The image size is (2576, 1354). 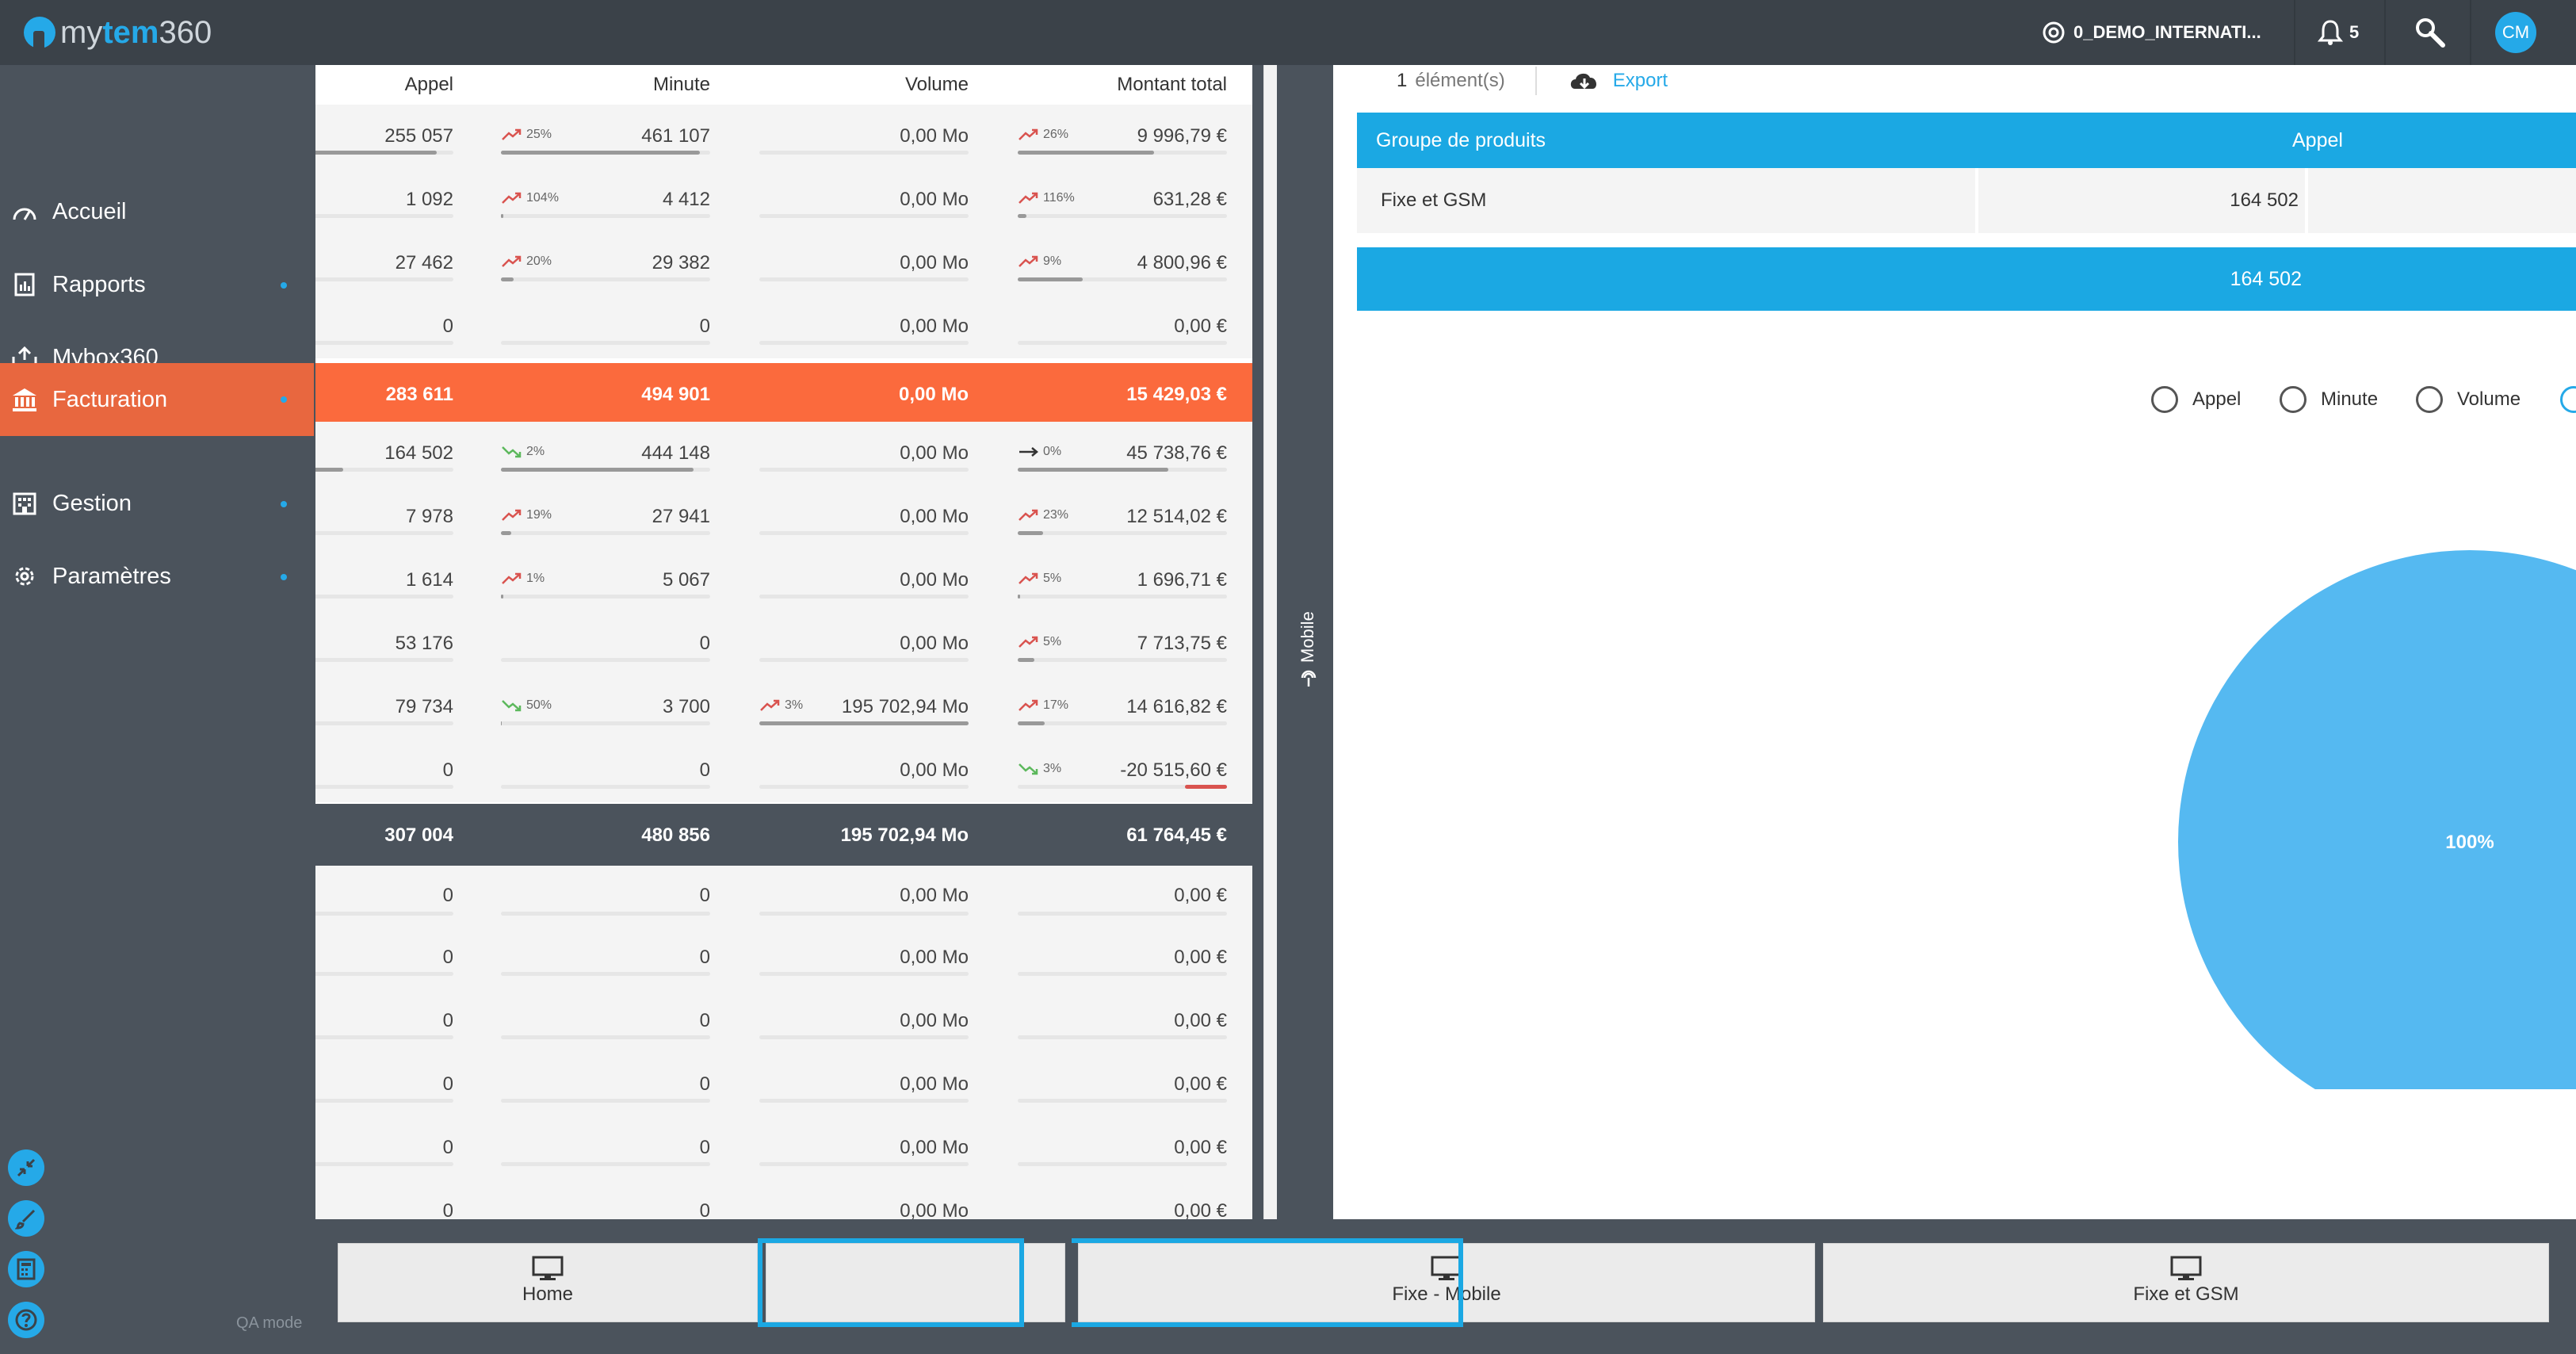 I want to click on report-icon, so click(x=24, y=284).